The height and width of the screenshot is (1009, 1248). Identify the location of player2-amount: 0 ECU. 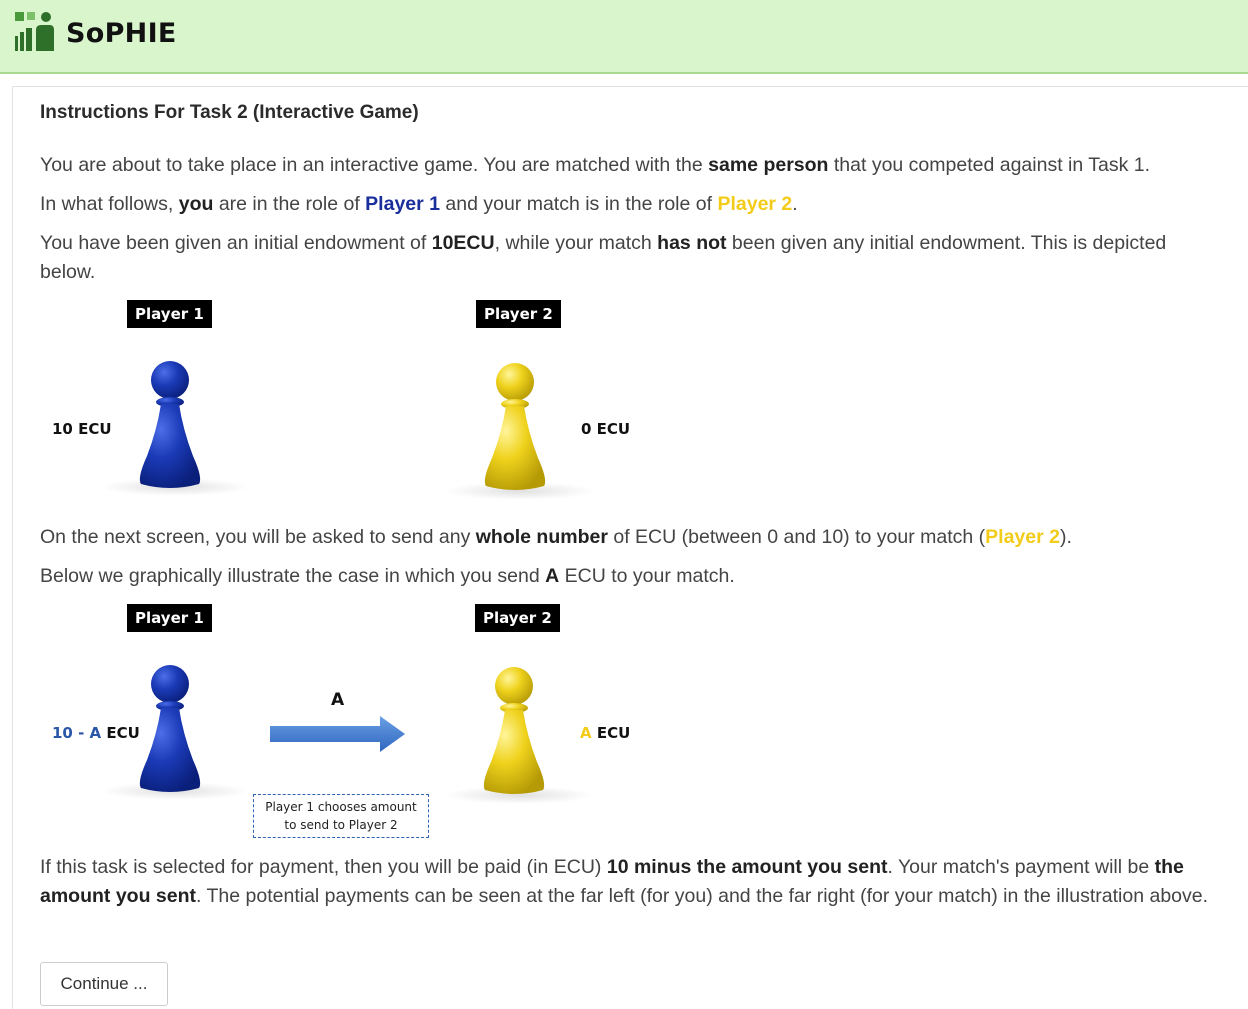
(606, 429).